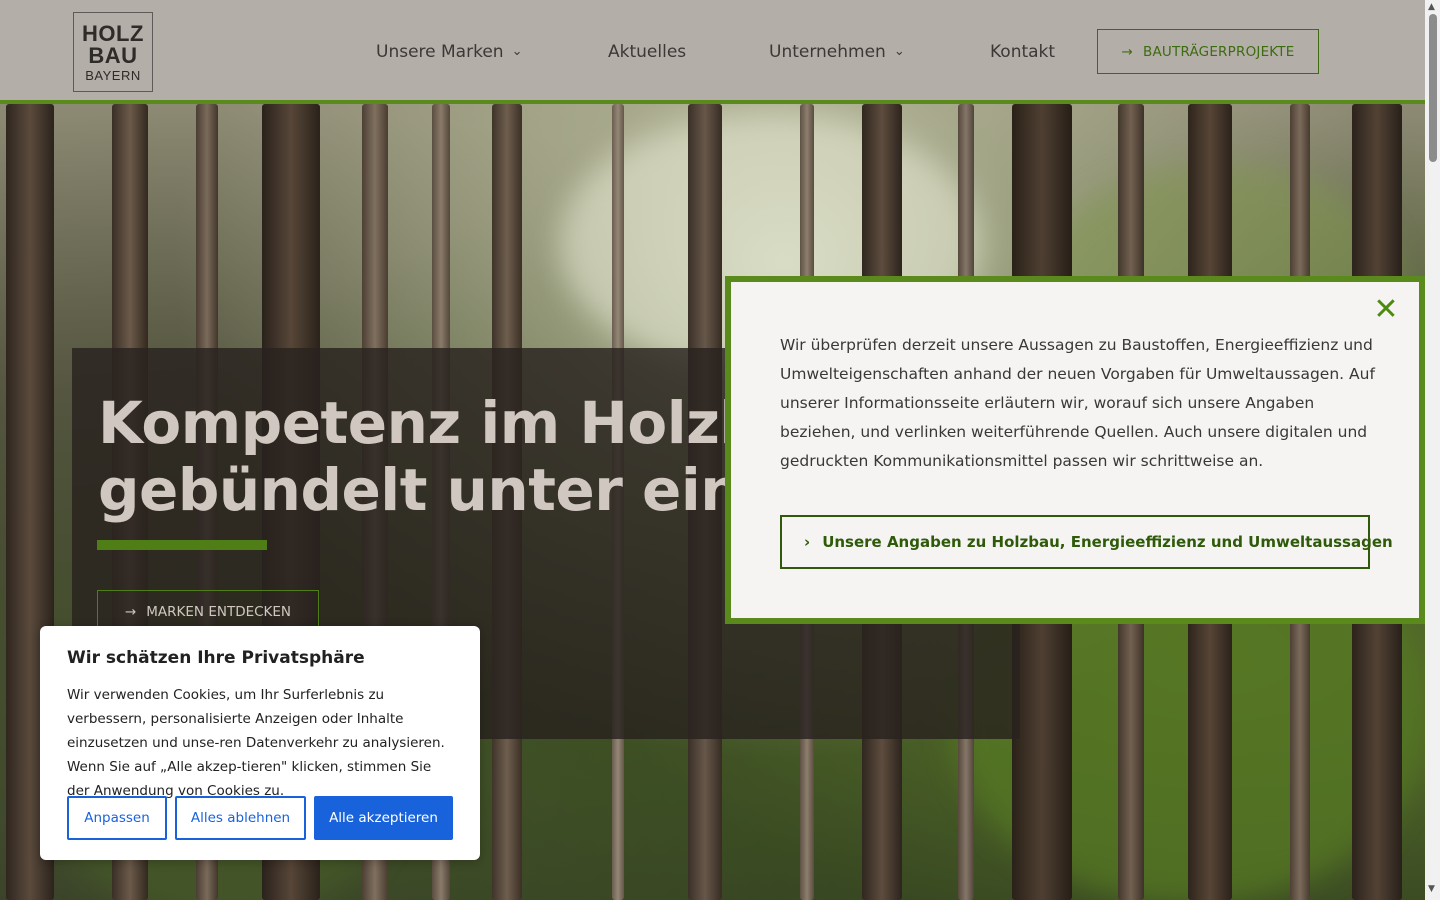 This screenshot has width=1440, height=900. Describe the element at coordinates (1219, 51) in the screenshot. I see `cta-label: BAUTRÄGERPROJEKTE` at that location.